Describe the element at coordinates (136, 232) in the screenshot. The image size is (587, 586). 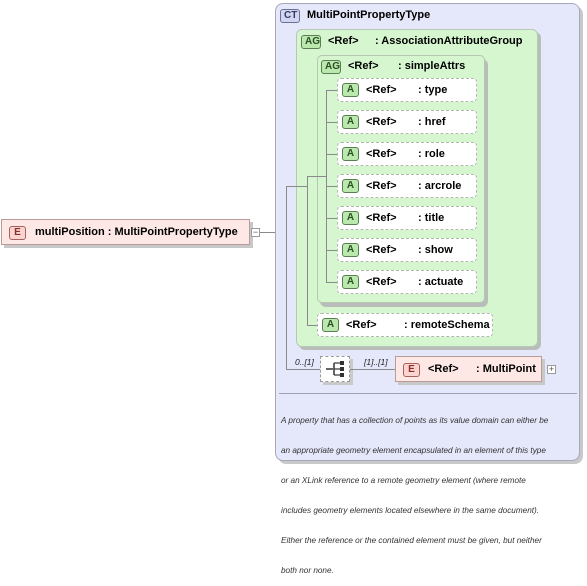
I see `root-element-label: multiPosition : MultiPointPropertyType` at that location.